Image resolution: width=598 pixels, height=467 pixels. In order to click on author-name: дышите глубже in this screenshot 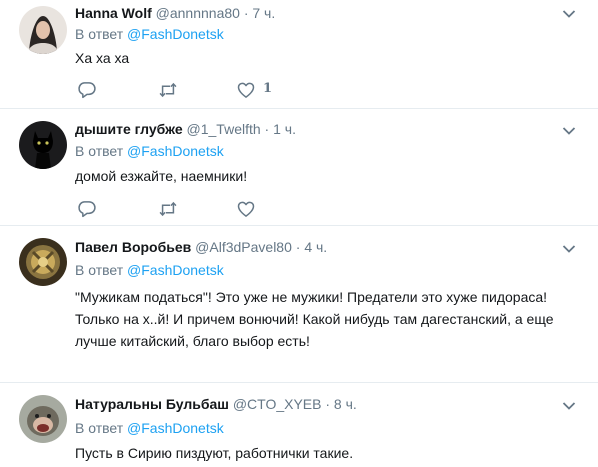, I will do `click(129, 129)`.